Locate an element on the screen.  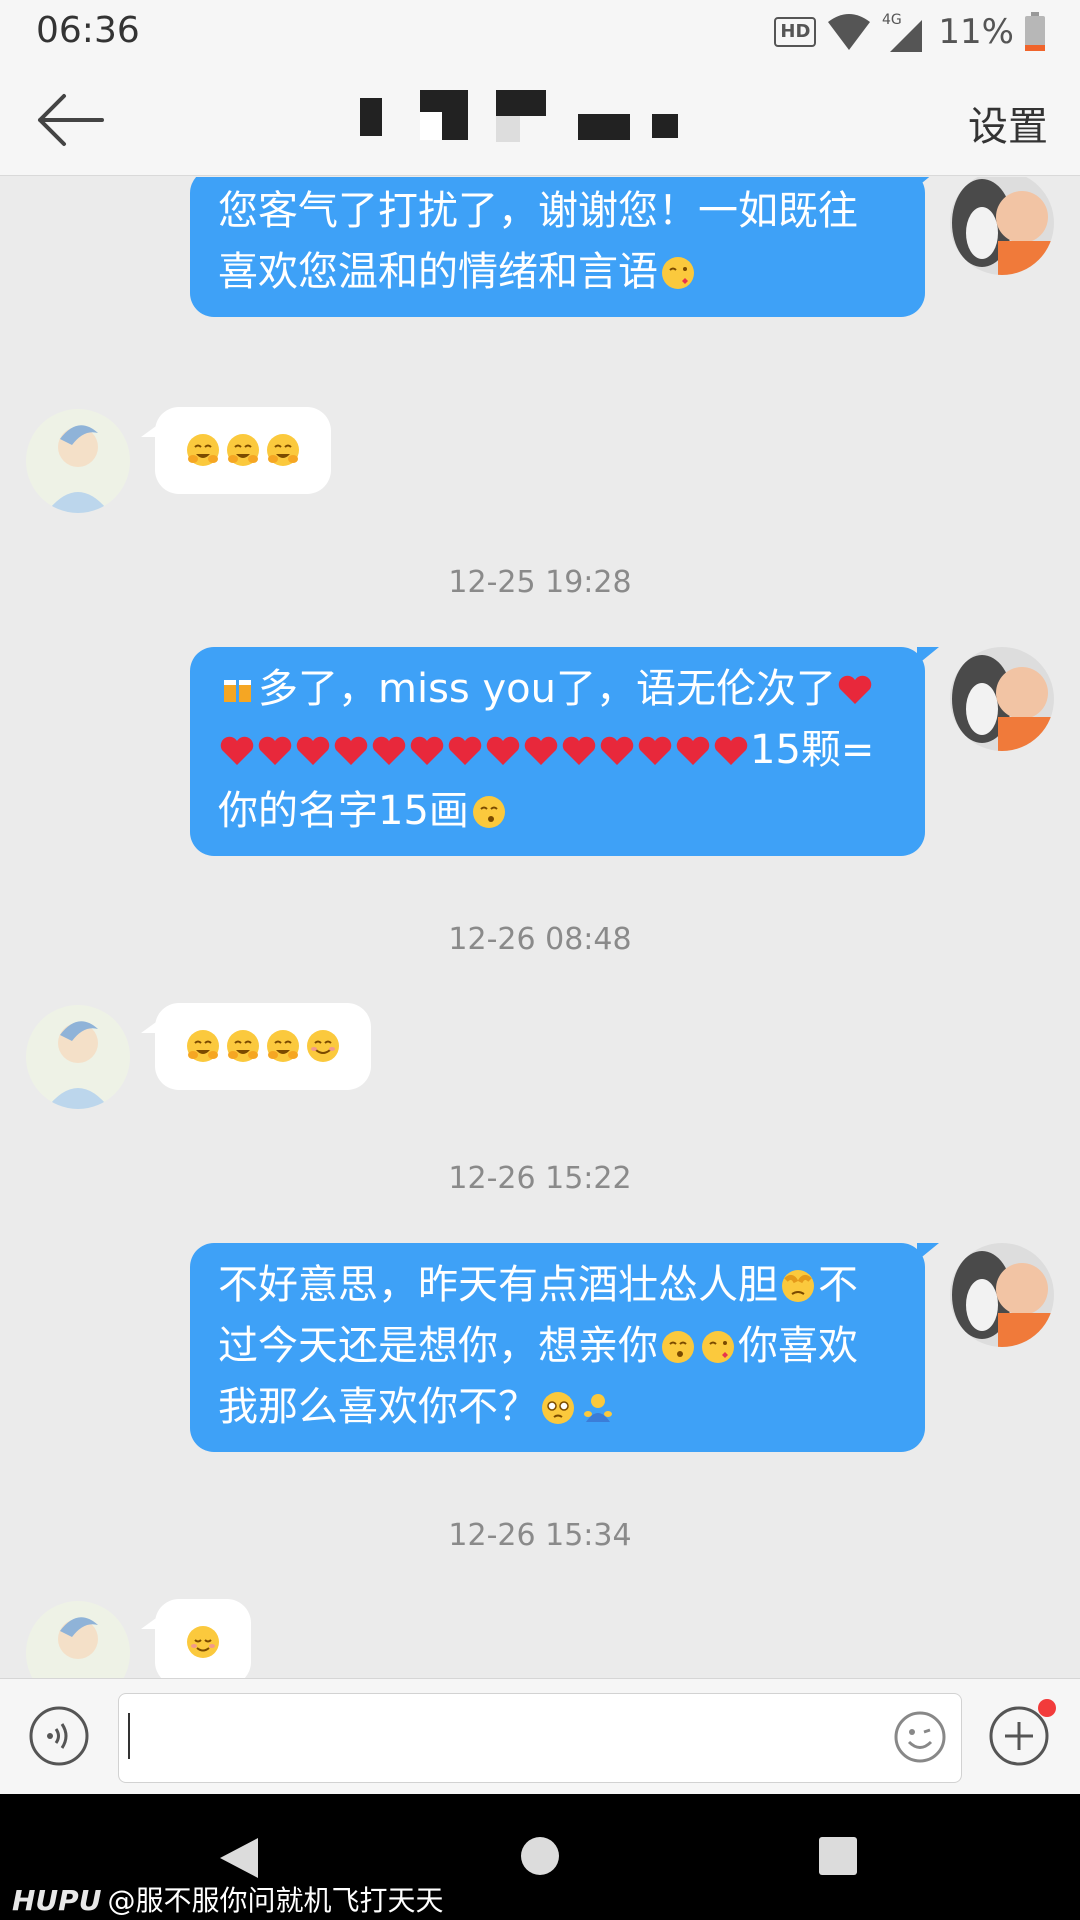
message-text: 15颗= is located at coordinates (812, 750).